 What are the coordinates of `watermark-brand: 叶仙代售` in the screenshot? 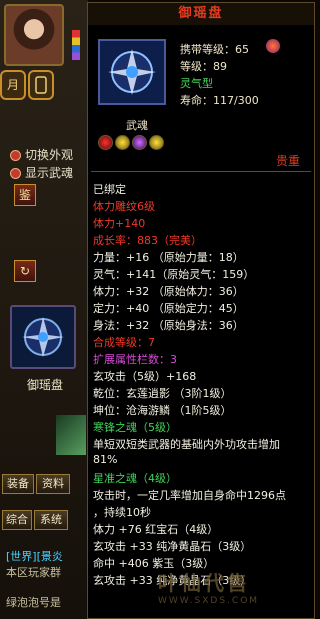 It's located at (204, 583).